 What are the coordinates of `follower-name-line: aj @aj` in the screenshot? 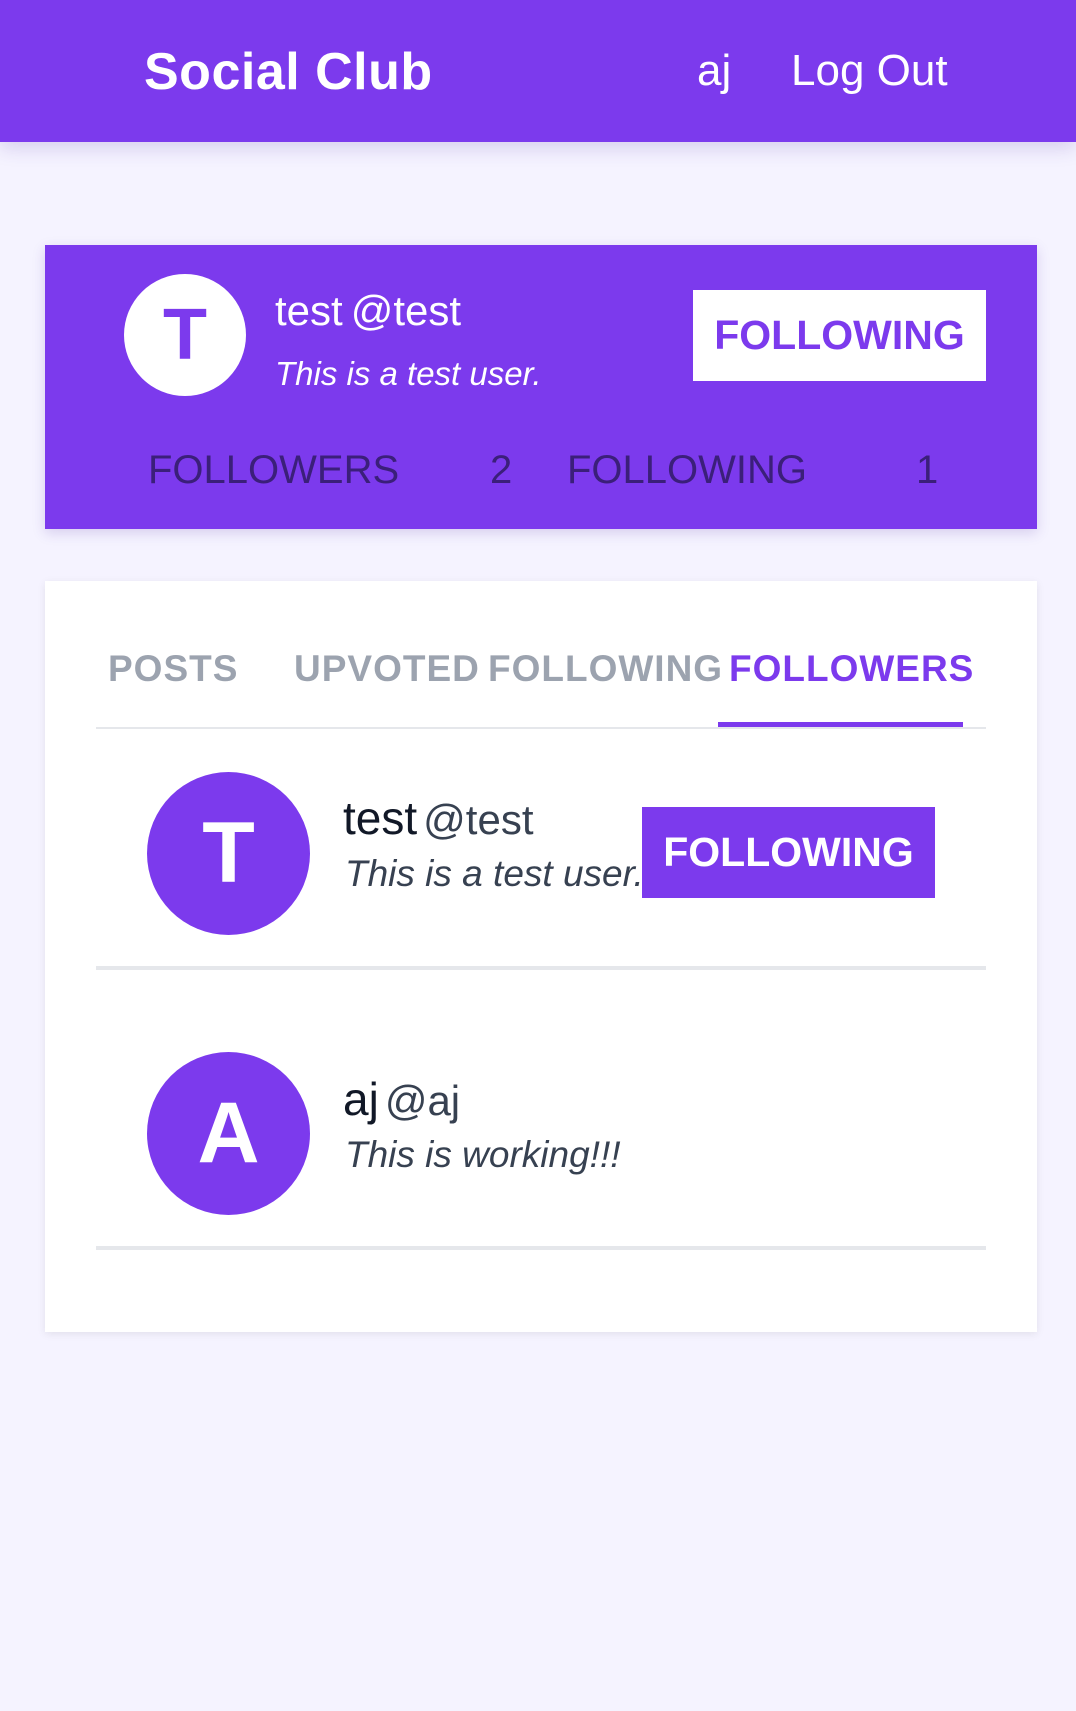 It's located at (401, 1099).